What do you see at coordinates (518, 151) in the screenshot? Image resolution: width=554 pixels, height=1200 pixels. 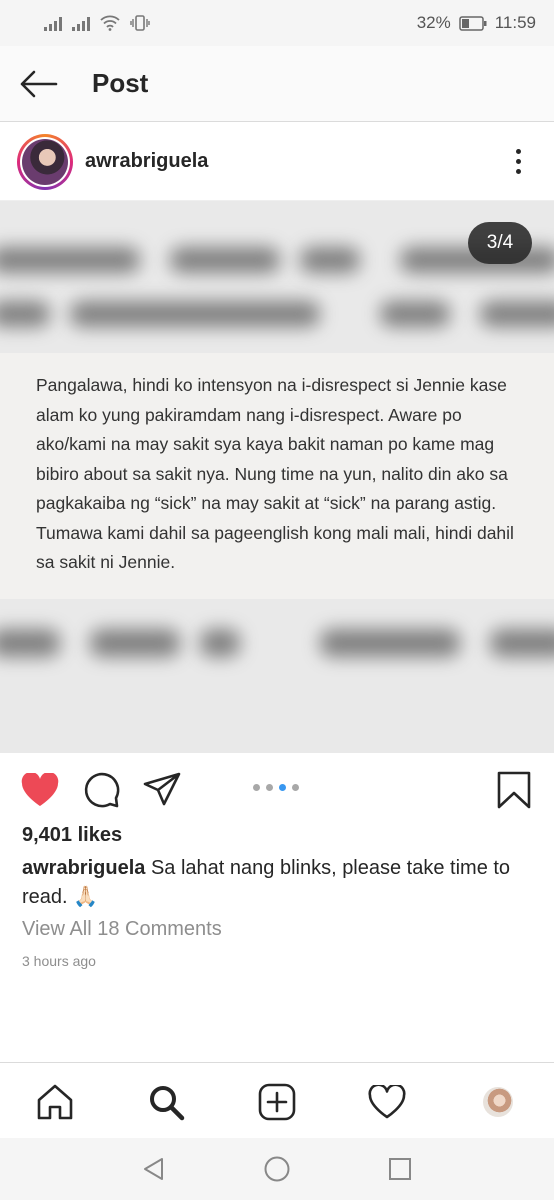 I see `more-dot-icon` at bounding box center [518, 151].